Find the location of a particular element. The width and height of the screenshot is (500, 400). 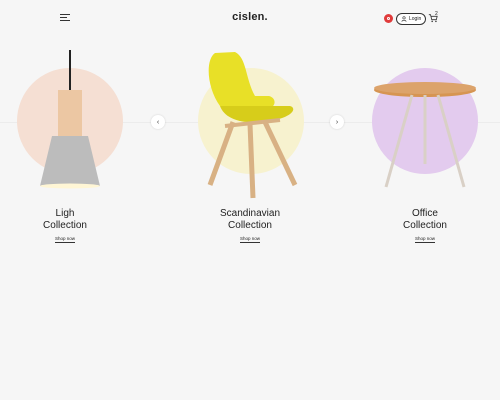

product-title-line1: Scandinavian is located at coordinates (250, 213).